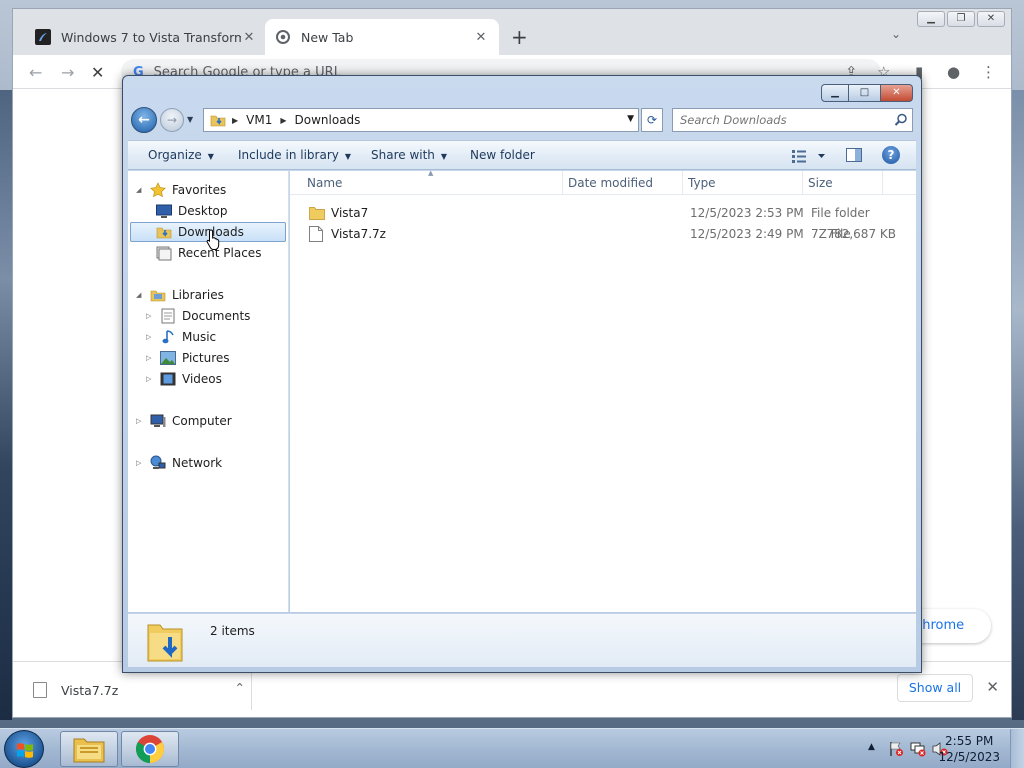 This screenshot has height=768, width=1024. Describe the element at coordinates (67, 72) in the screenshot. I see `forward-arrow-icon: →` at that location.